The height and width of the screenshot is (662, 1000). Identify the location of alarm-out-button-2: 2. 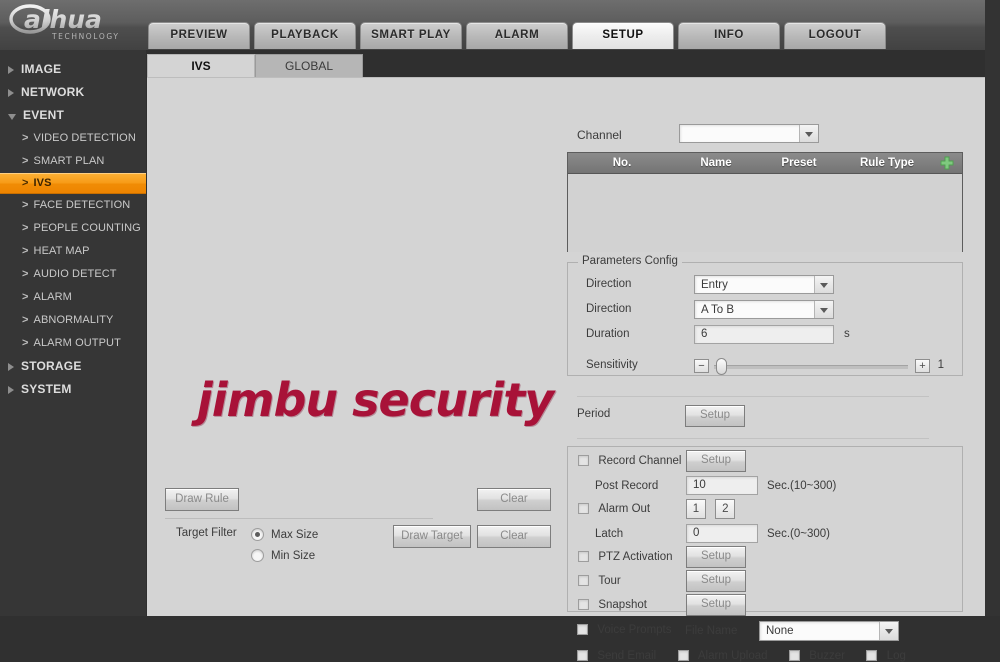
(725, 509).